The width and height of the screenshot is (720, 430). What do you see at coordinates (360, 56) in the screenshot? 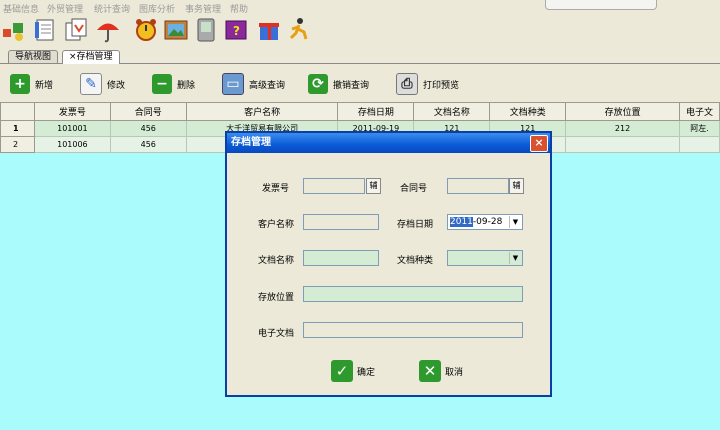
I see `tab-strip: 导航视图 ×存档管理` at bounding box center [360, 56].